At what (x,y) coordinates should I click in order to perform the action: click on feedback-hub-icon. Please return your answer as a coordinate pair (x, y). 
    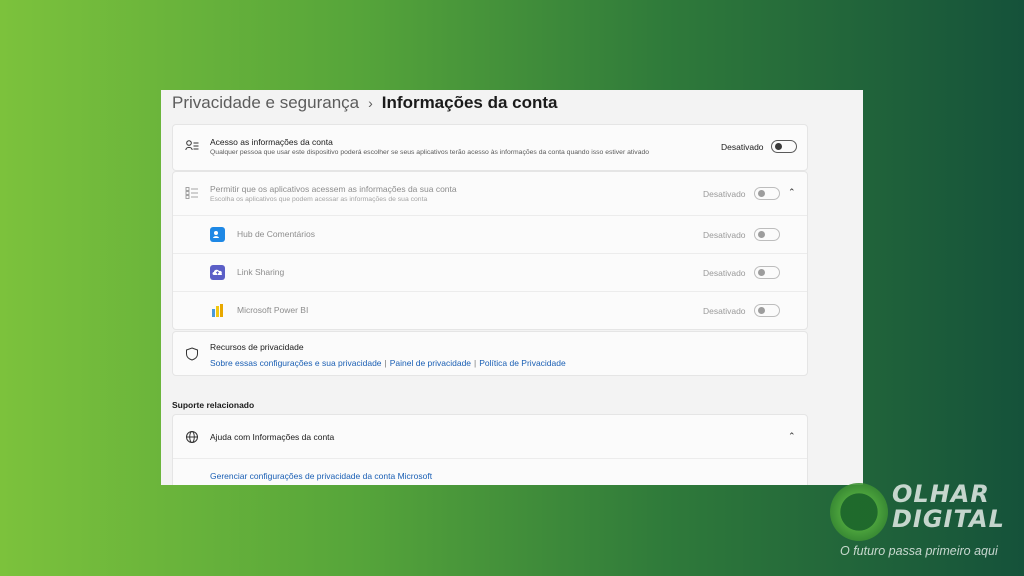
    Looking at the image, I should click on (217, 234).